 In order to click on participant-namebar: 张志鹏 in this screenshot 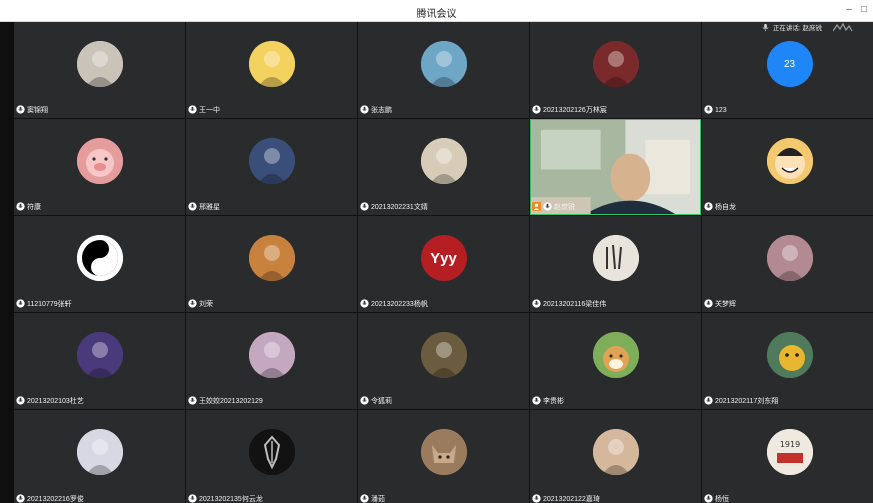, I will do `click(376, 110)`.